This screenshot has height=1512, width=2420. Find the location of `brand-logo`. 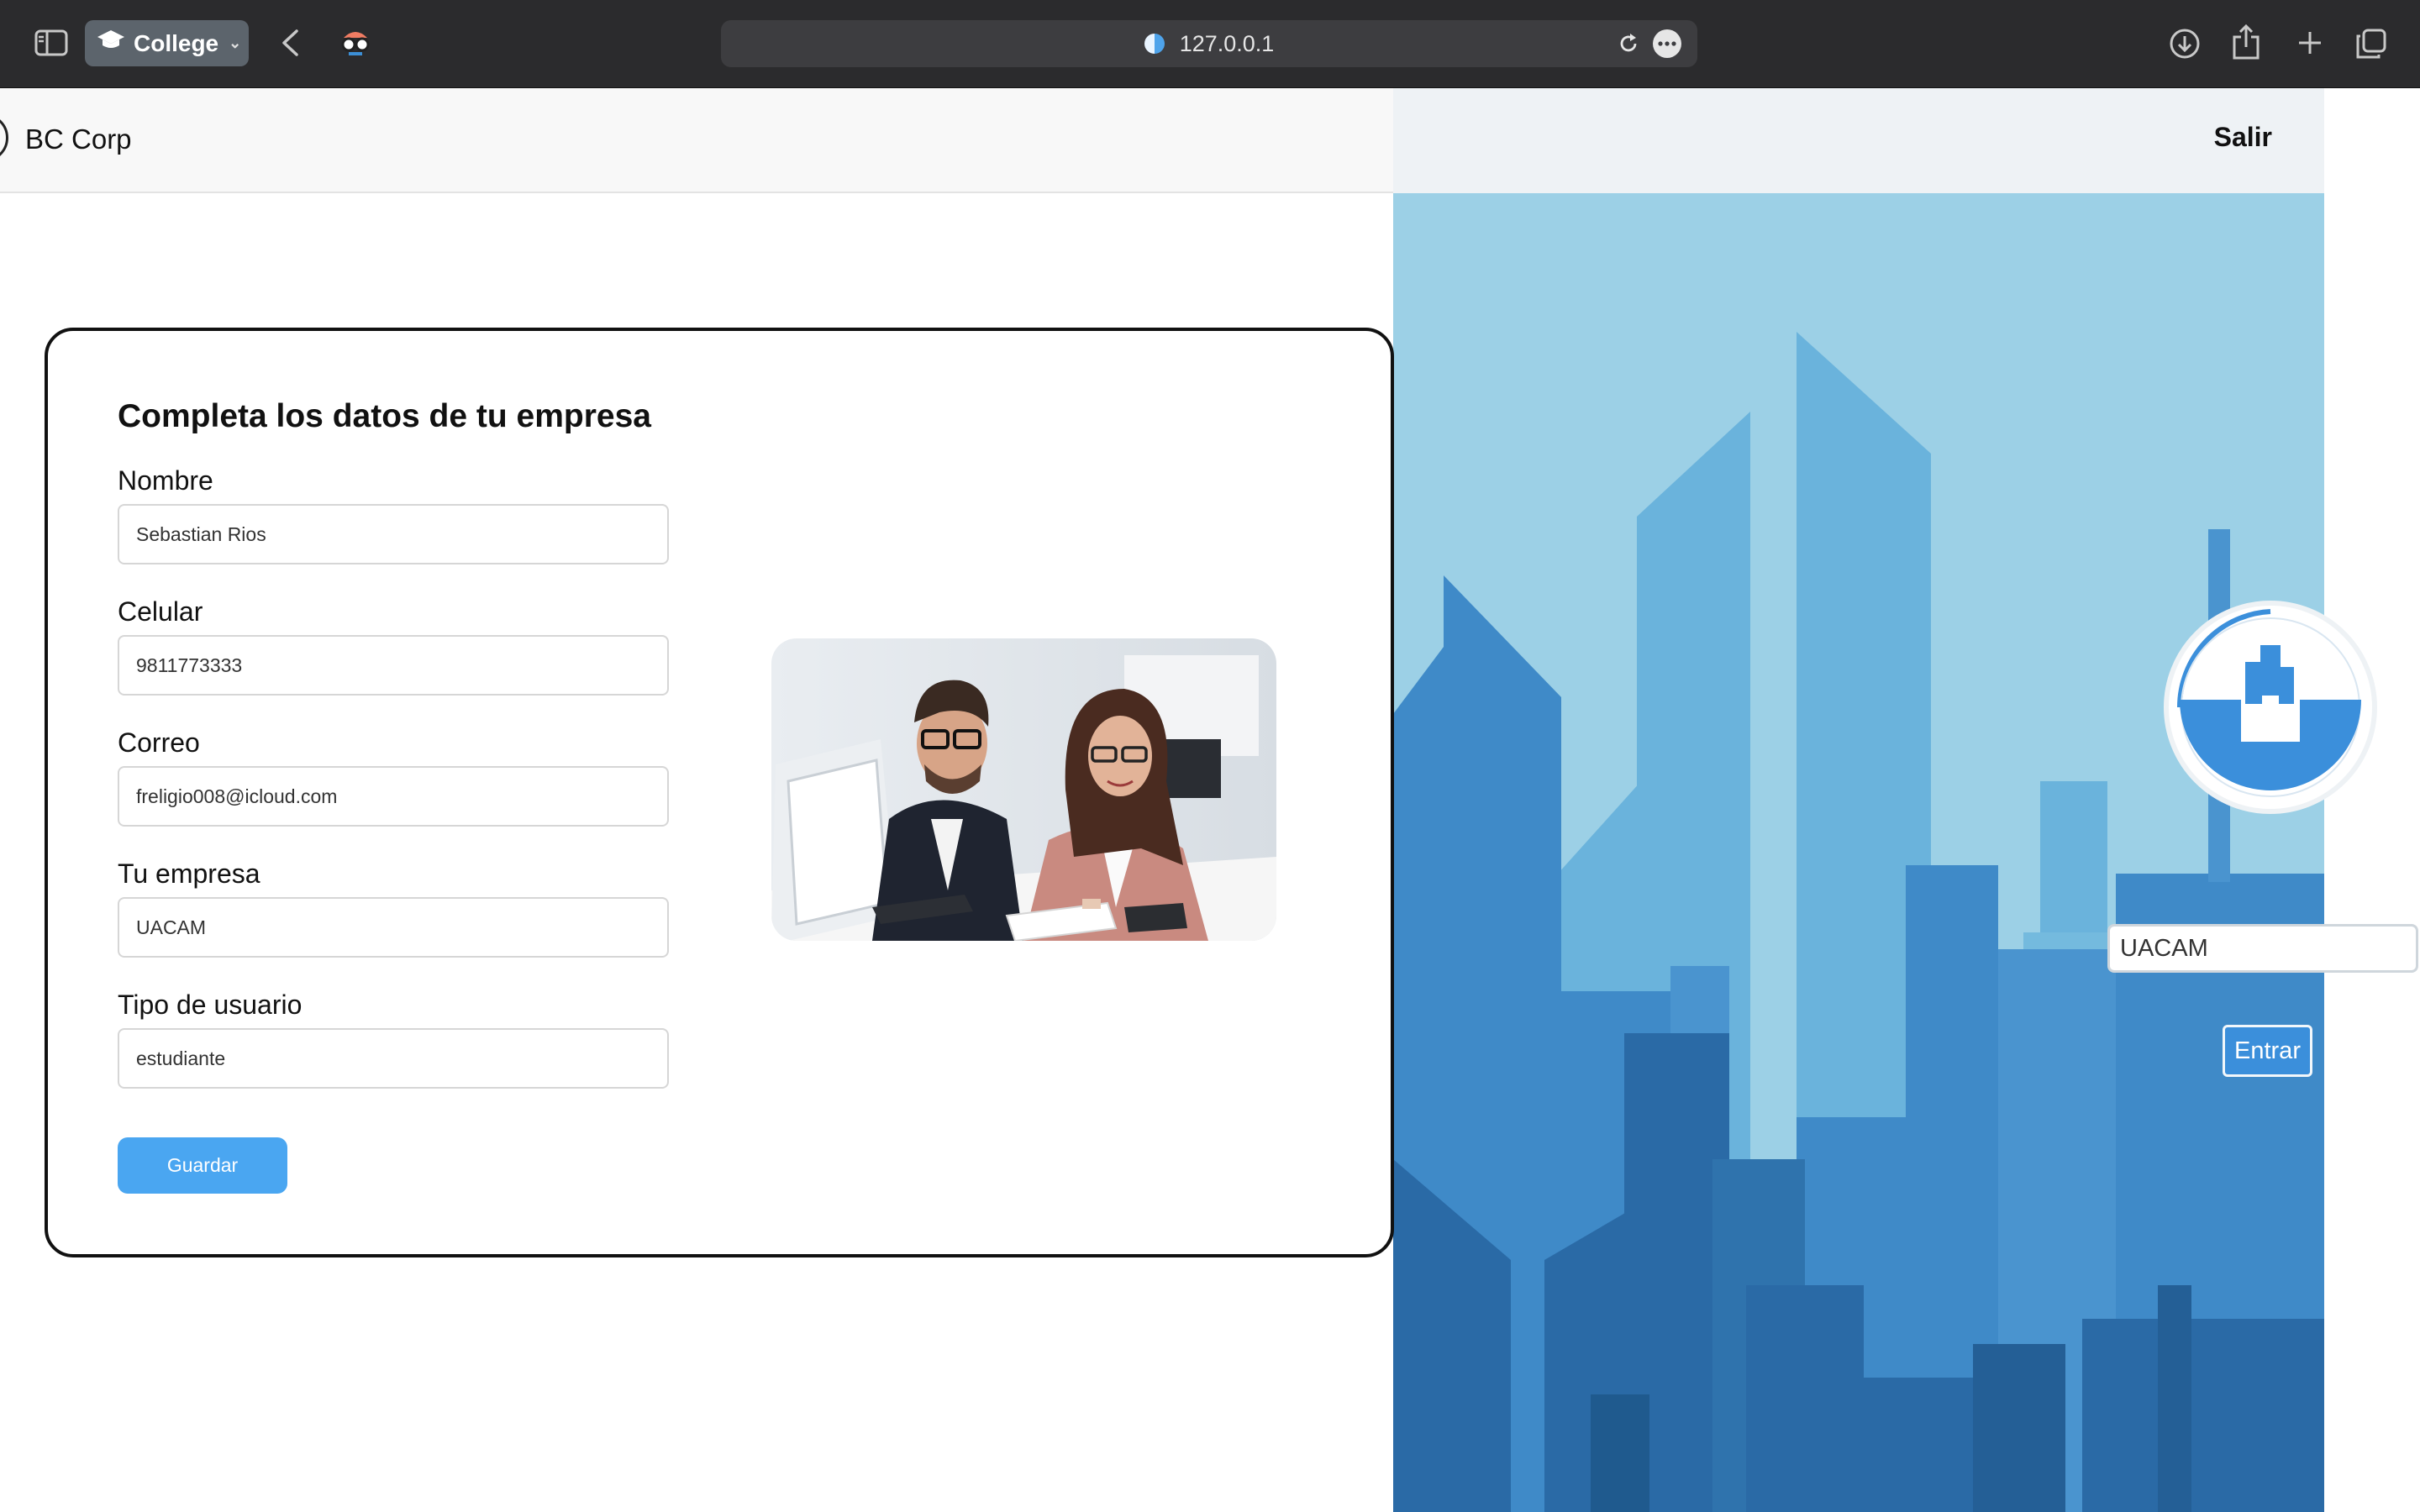

brand-logo is located at coordinates (4, 137).